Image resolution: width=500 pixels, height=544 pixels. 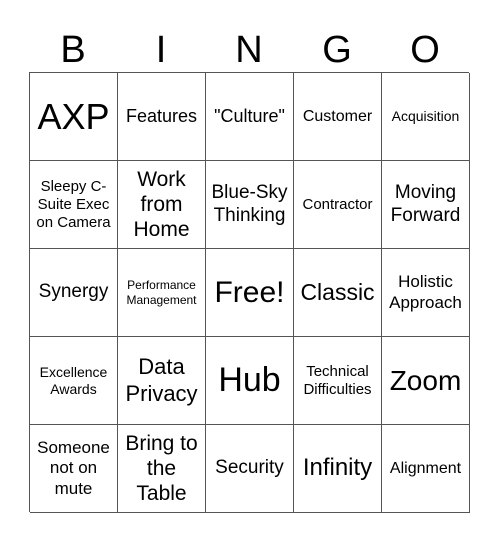 What do you see at coordinates (162, 293) in the screenshot?
I see `bingo-cell: Performance Management` at bounding box center [162, 293].